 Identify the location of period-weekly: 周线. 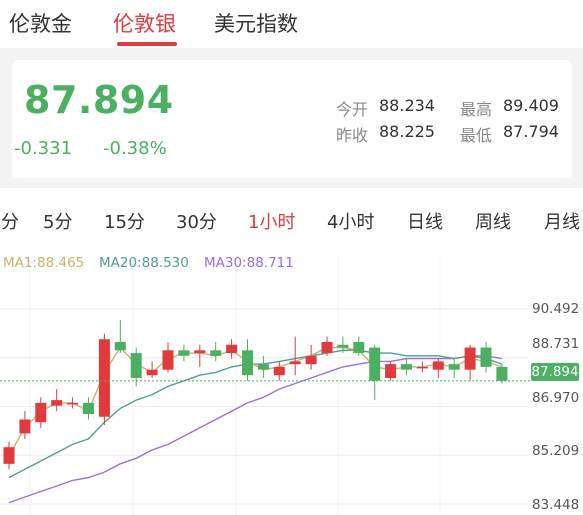
(493, 221).